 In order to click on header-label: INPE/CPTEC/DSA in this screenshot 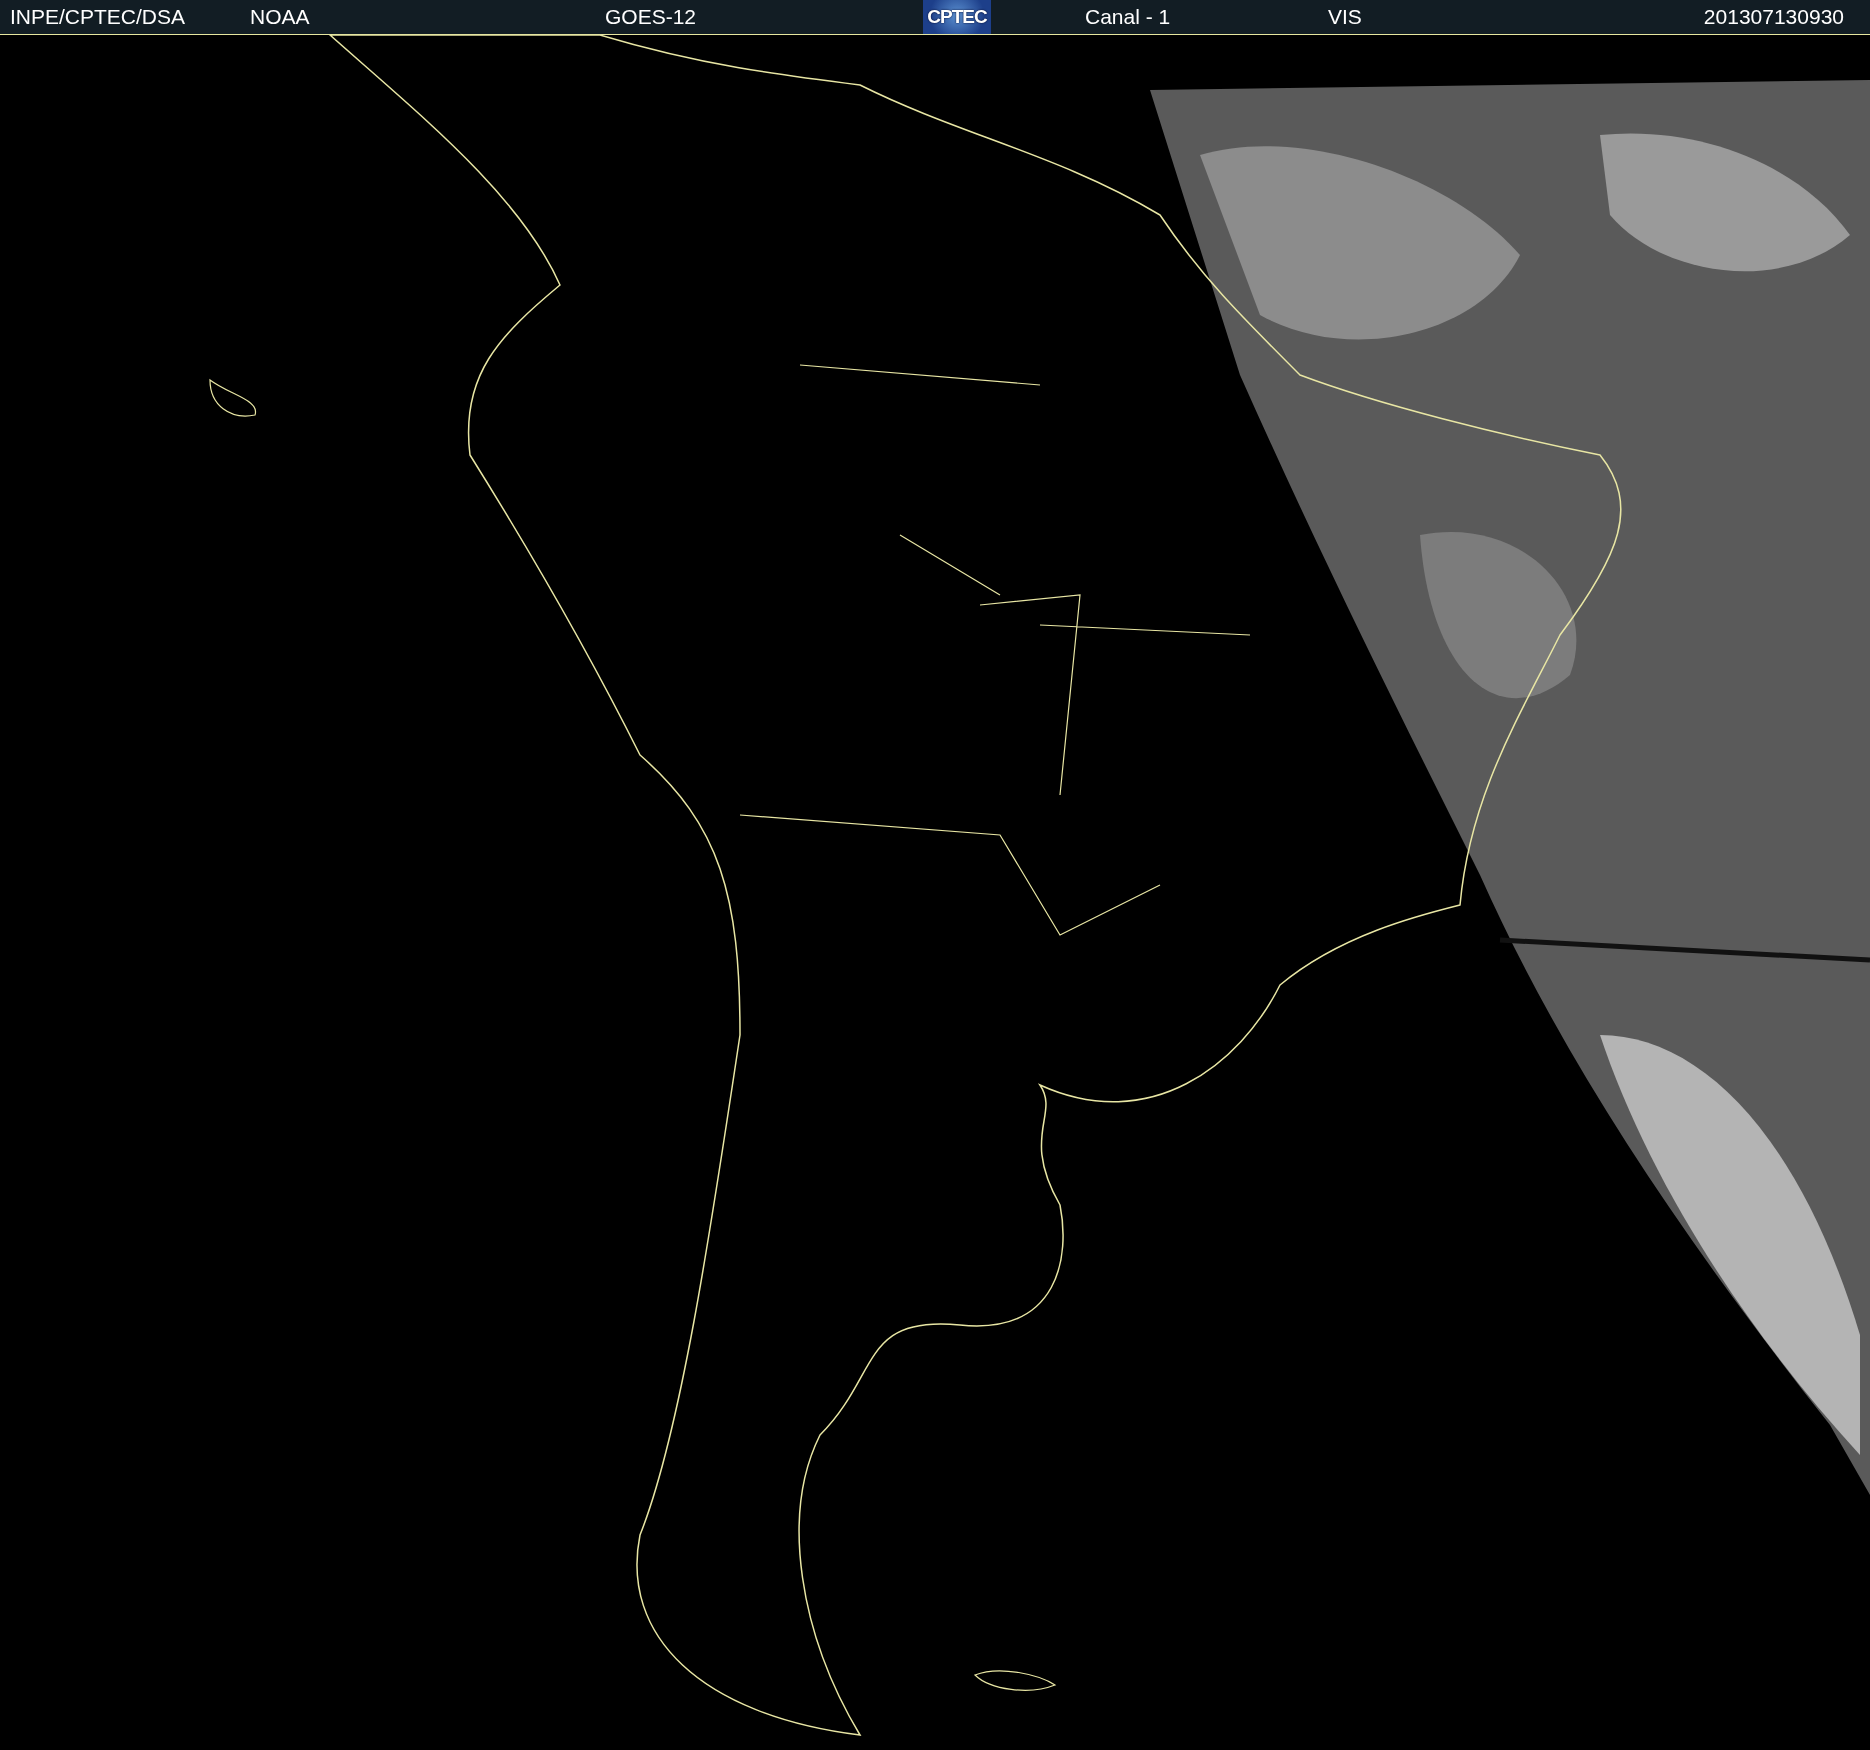, I will do `click(98, 17)`.